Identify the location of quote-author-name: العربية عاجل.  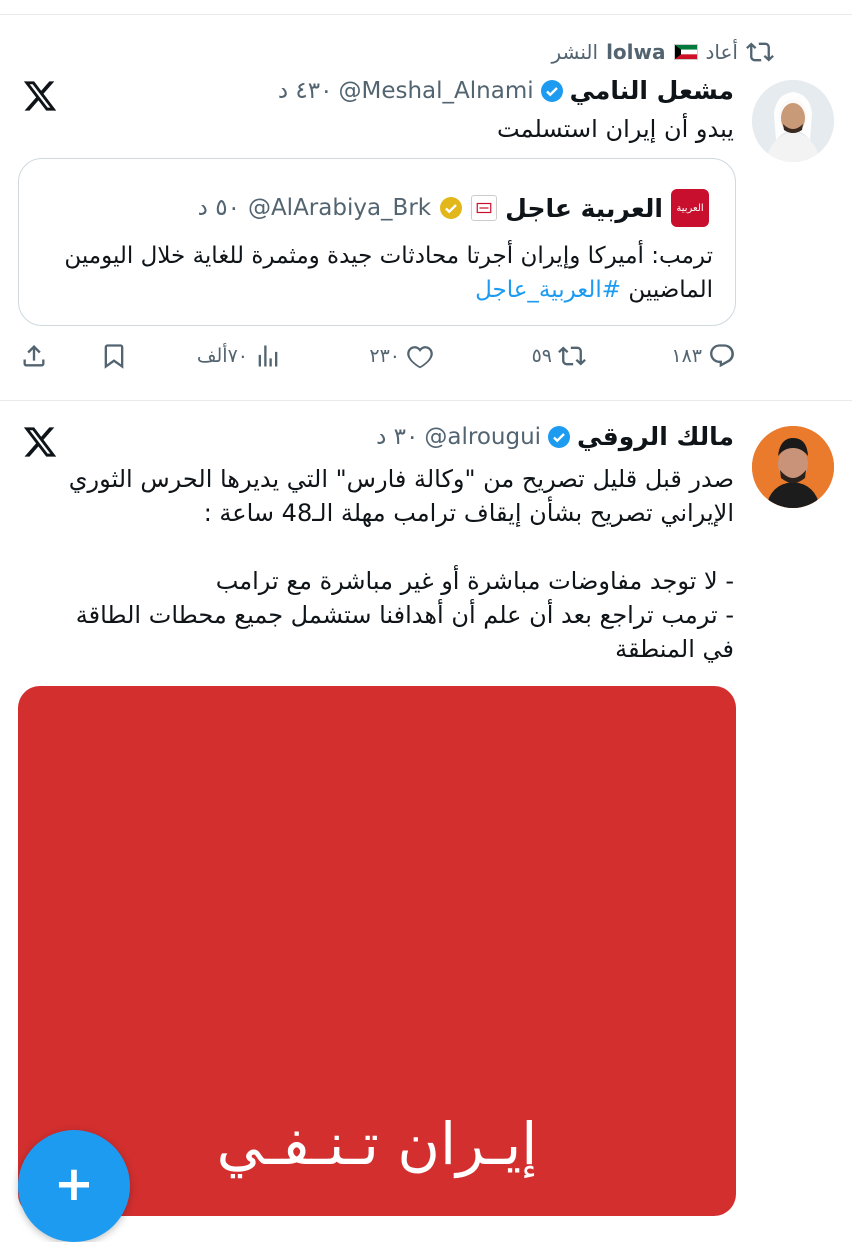
(584, 208).